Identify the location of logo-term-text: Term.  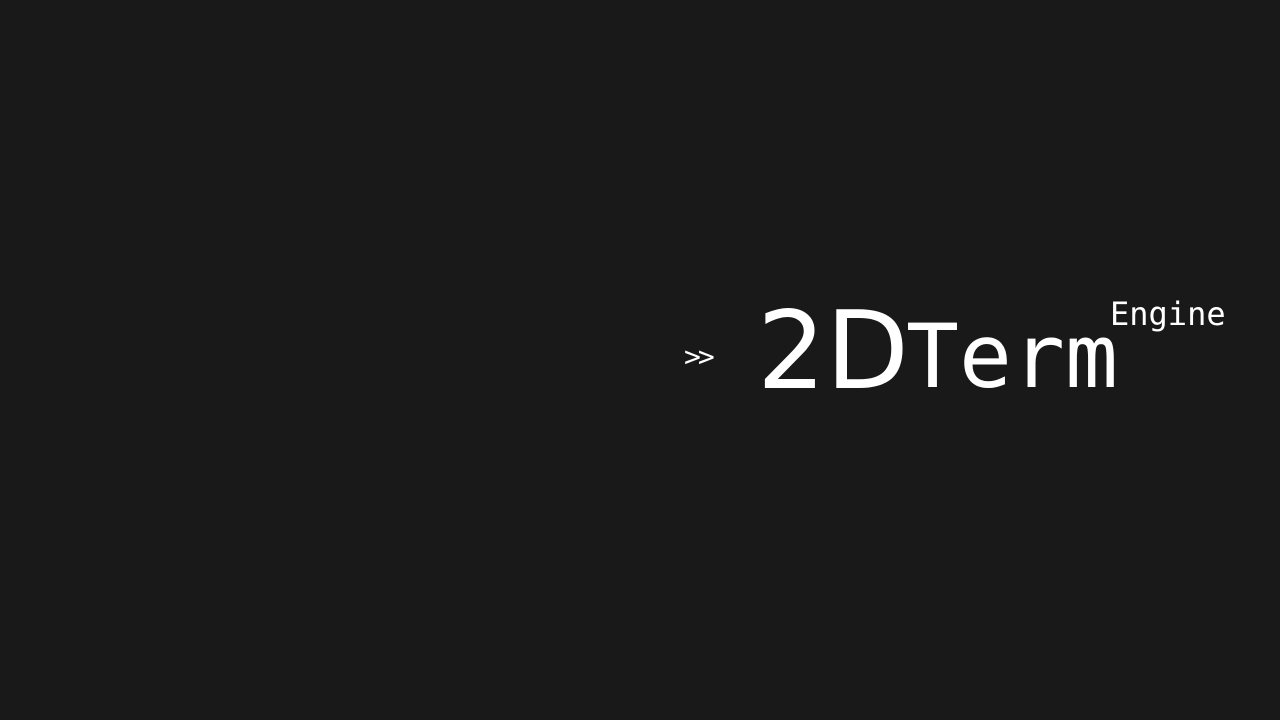
(1012, 356).